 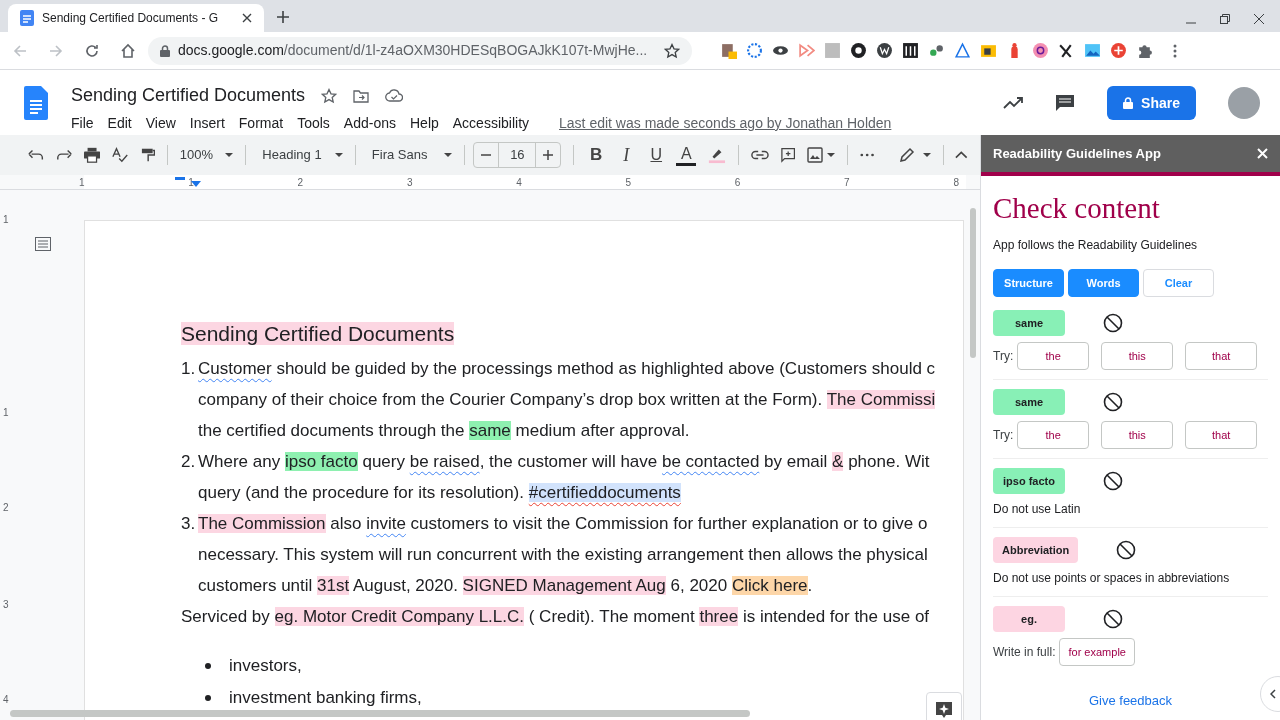 What do you see at coordinates (136, 18) in the screenshot?
I see `browser-tab: Sending Certified Documents - G` at bounding box center [136, 18].